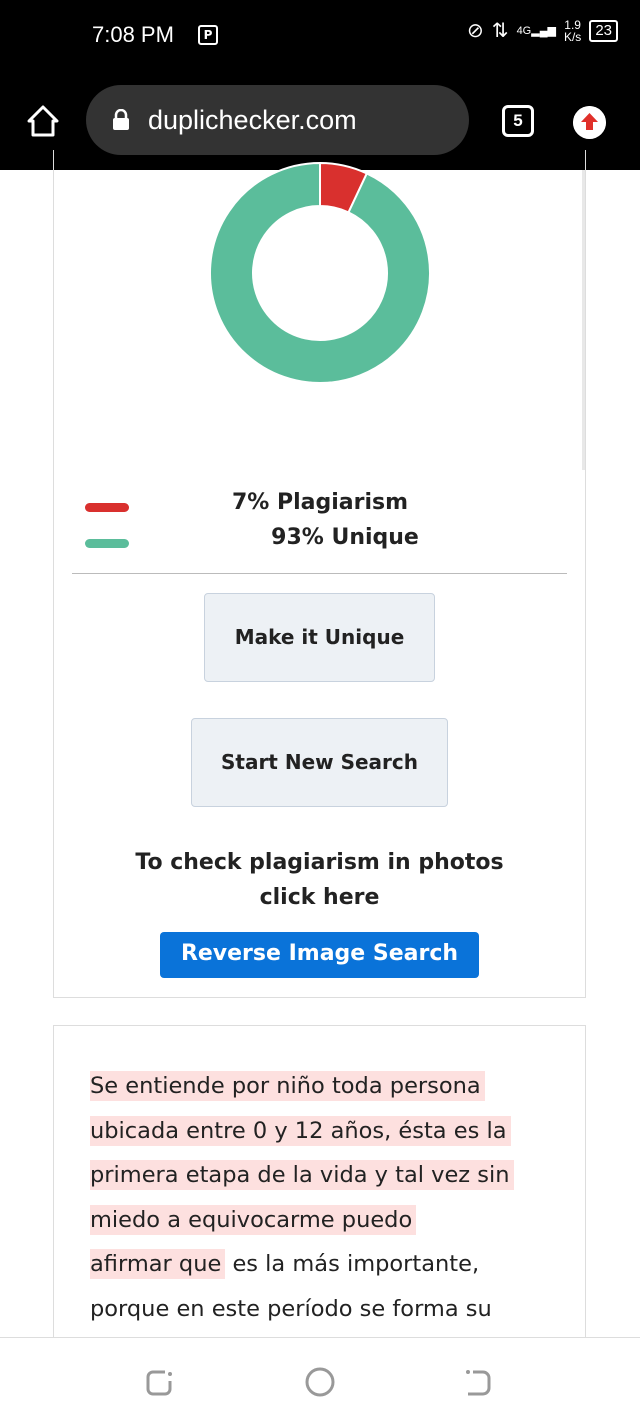 The height and width of the screenshot is (1422, 640). I want to click on dnd-icon: ⊘, so click(475, 31).